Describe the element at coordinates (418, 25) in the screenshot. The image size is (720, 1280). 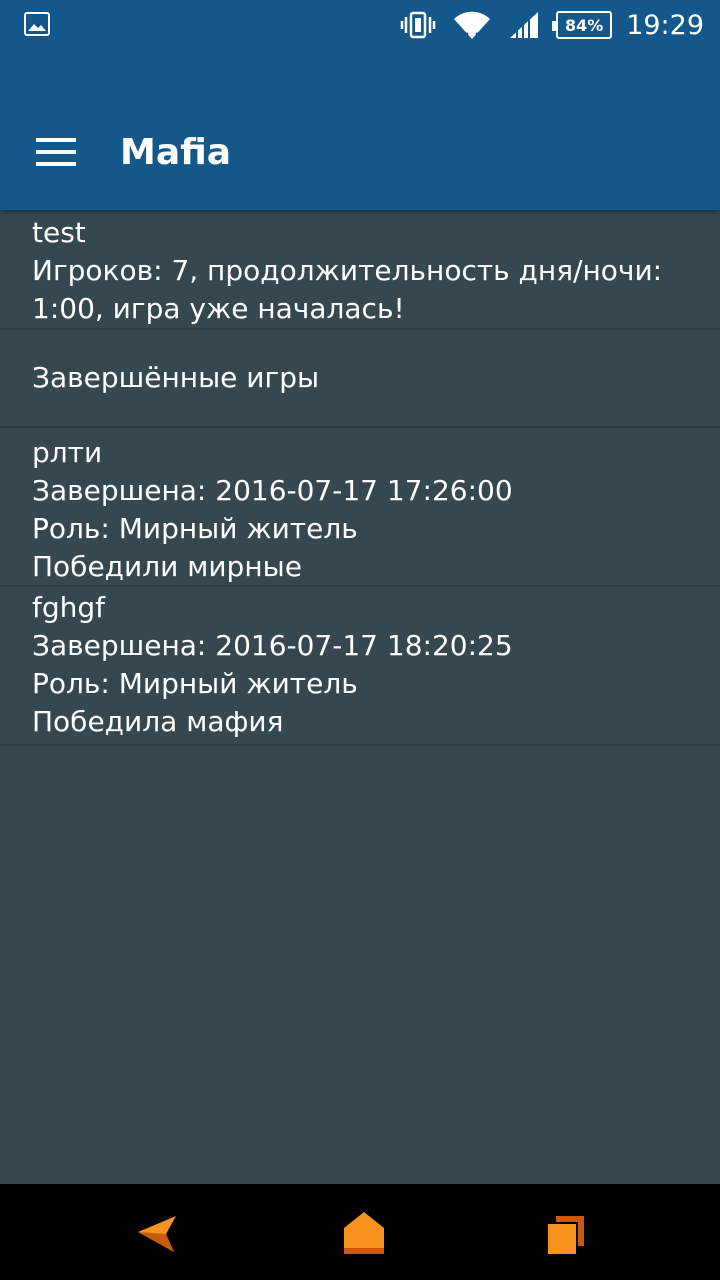
I see `vibrate-icon` at that location.